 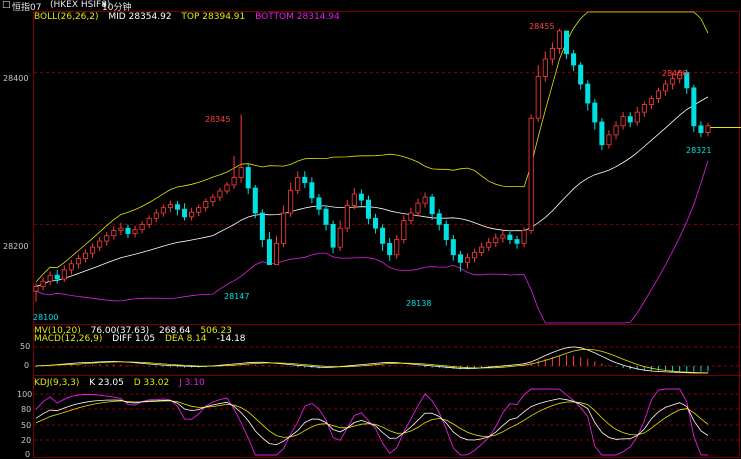 What do you see at coordinates (213, 17) in the screenshot?
I see `boll-top: TOP 28394.91` at bounding box center [213, 17].